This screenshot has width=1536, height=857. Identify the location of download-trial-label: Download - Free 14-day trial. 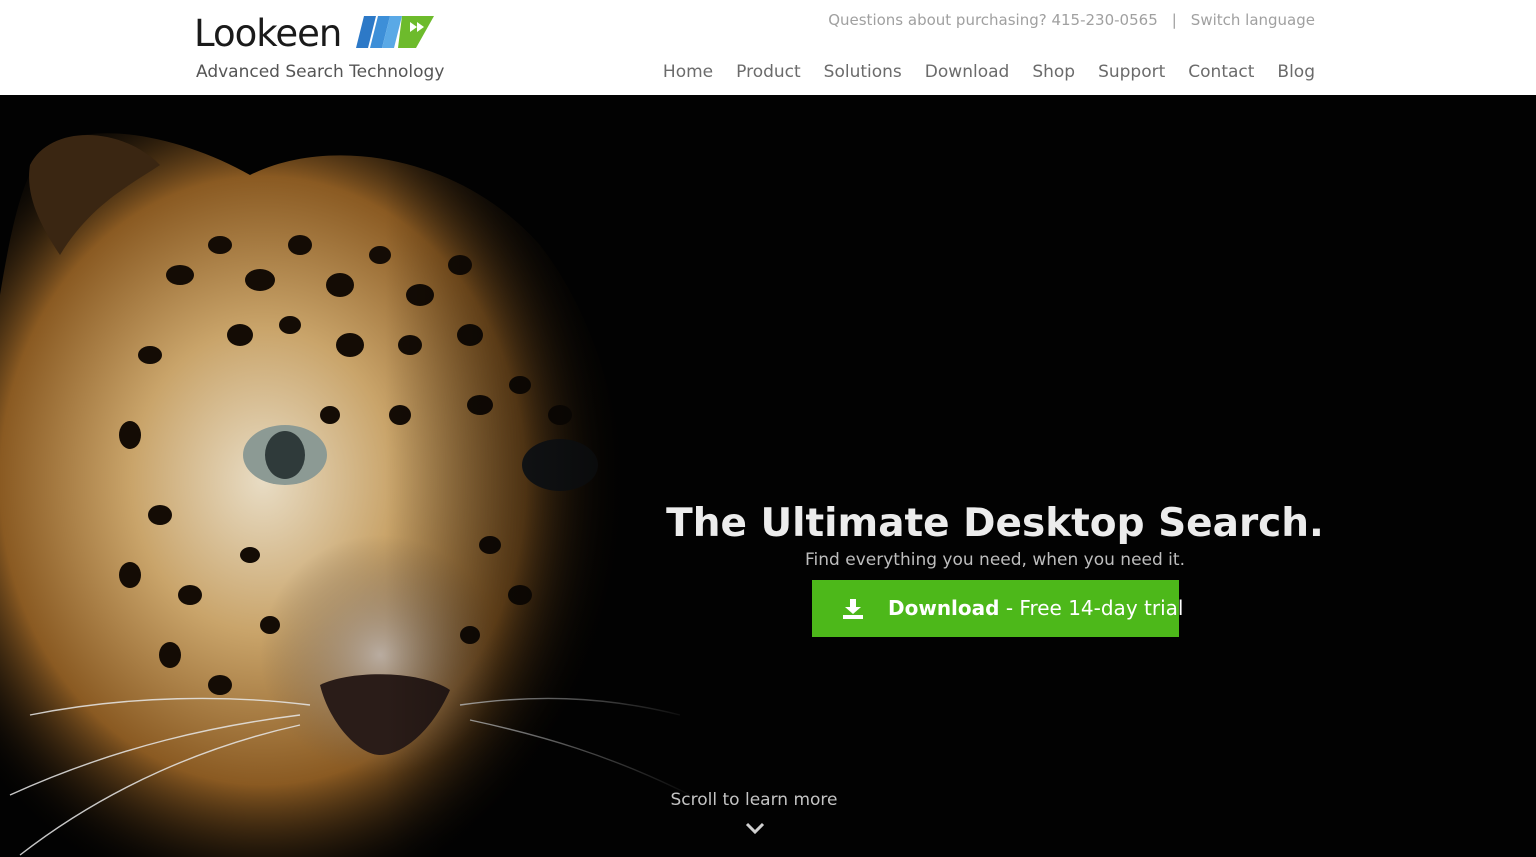
(1035, 608).